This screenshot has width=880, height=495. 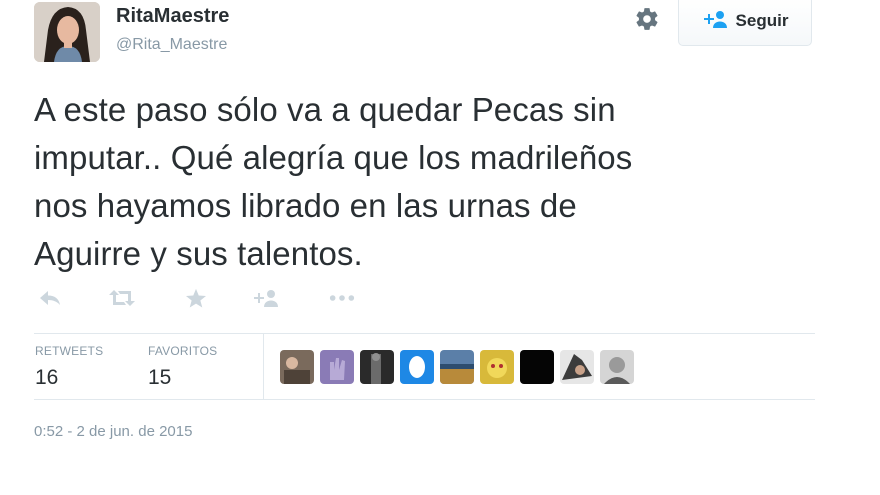 What do you see at coordinates (69, 351) in the screenshot?
I see `retweets-label: RETWEETS` at bounding box center [69, 351].